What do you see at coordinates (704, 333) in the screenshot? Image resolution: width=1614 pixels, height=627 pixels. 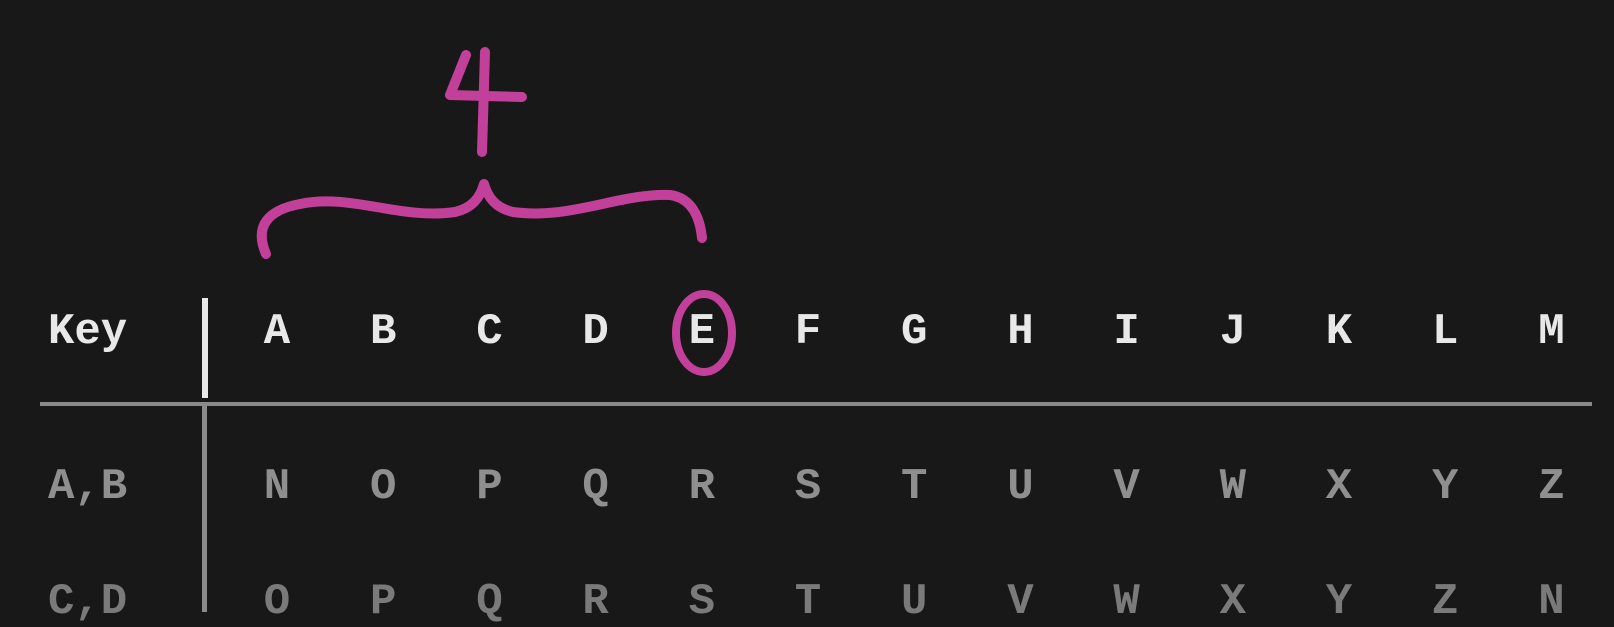 I see `circle-annotation` at bounding box center [704, 333].